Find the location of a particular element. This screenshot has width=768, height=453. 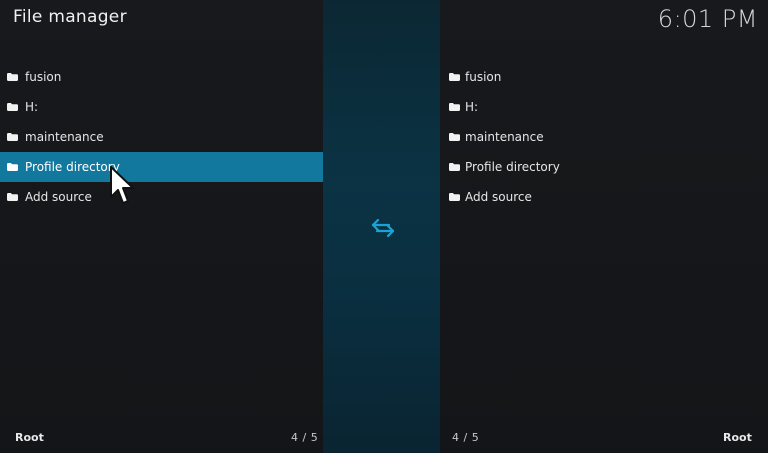

list-item: Profile directory is located at coordinates (604, 167).